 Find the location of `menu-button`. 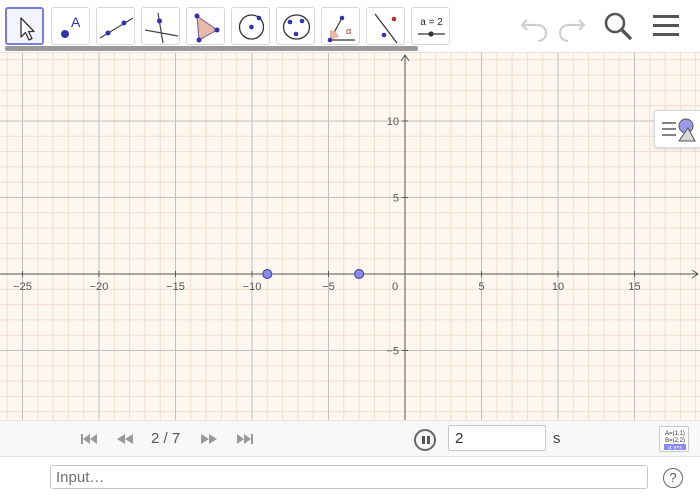

menu-button is located at coordinates (666, 25).